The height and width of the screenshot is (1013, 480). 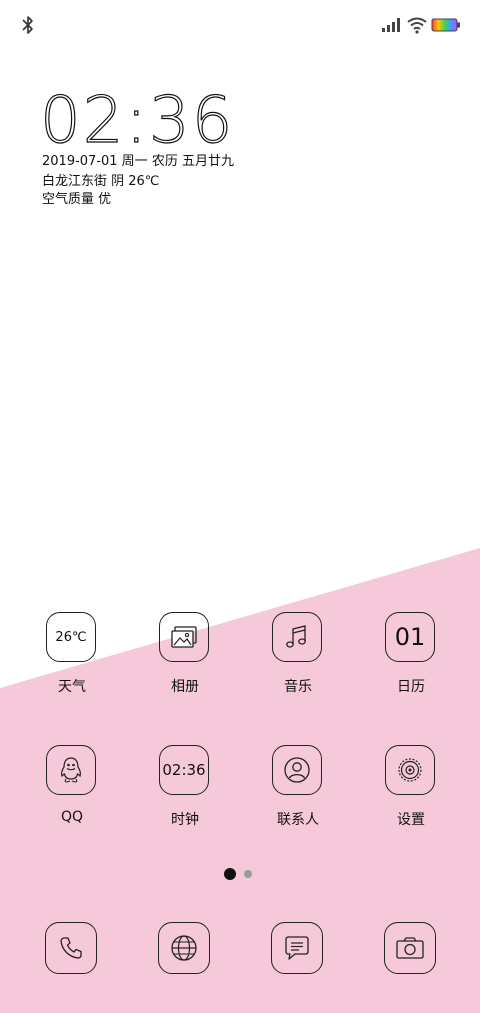 I want to click on weather-line: 白龙江东街 阴 26℃, so click(x=101, y=181).